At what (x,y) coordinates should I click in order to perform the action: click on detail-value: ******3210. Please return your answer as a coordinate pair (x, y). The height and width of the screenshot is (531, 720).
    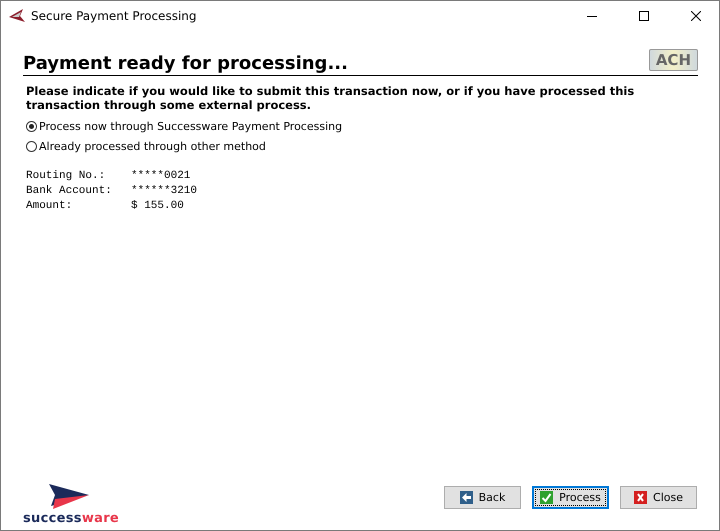
    Looking at the image, I should click on (164, 191).